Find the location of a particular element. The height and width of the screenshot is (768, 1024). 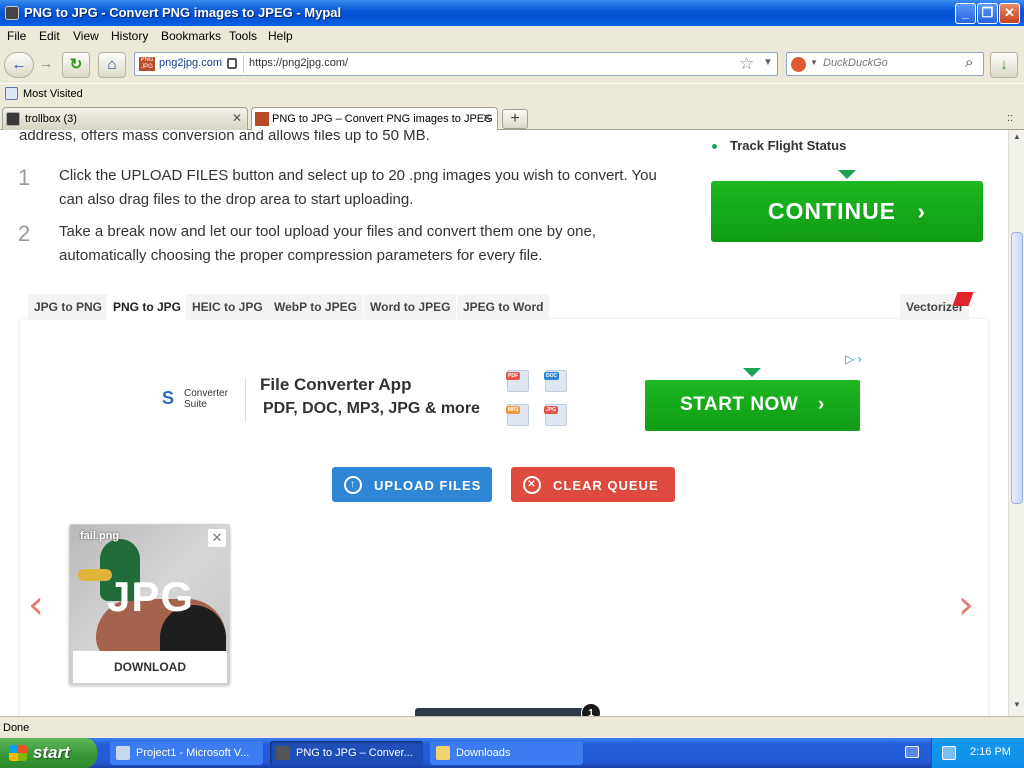

continue-button: CONTINUE › is located at coordinates (847, 211).